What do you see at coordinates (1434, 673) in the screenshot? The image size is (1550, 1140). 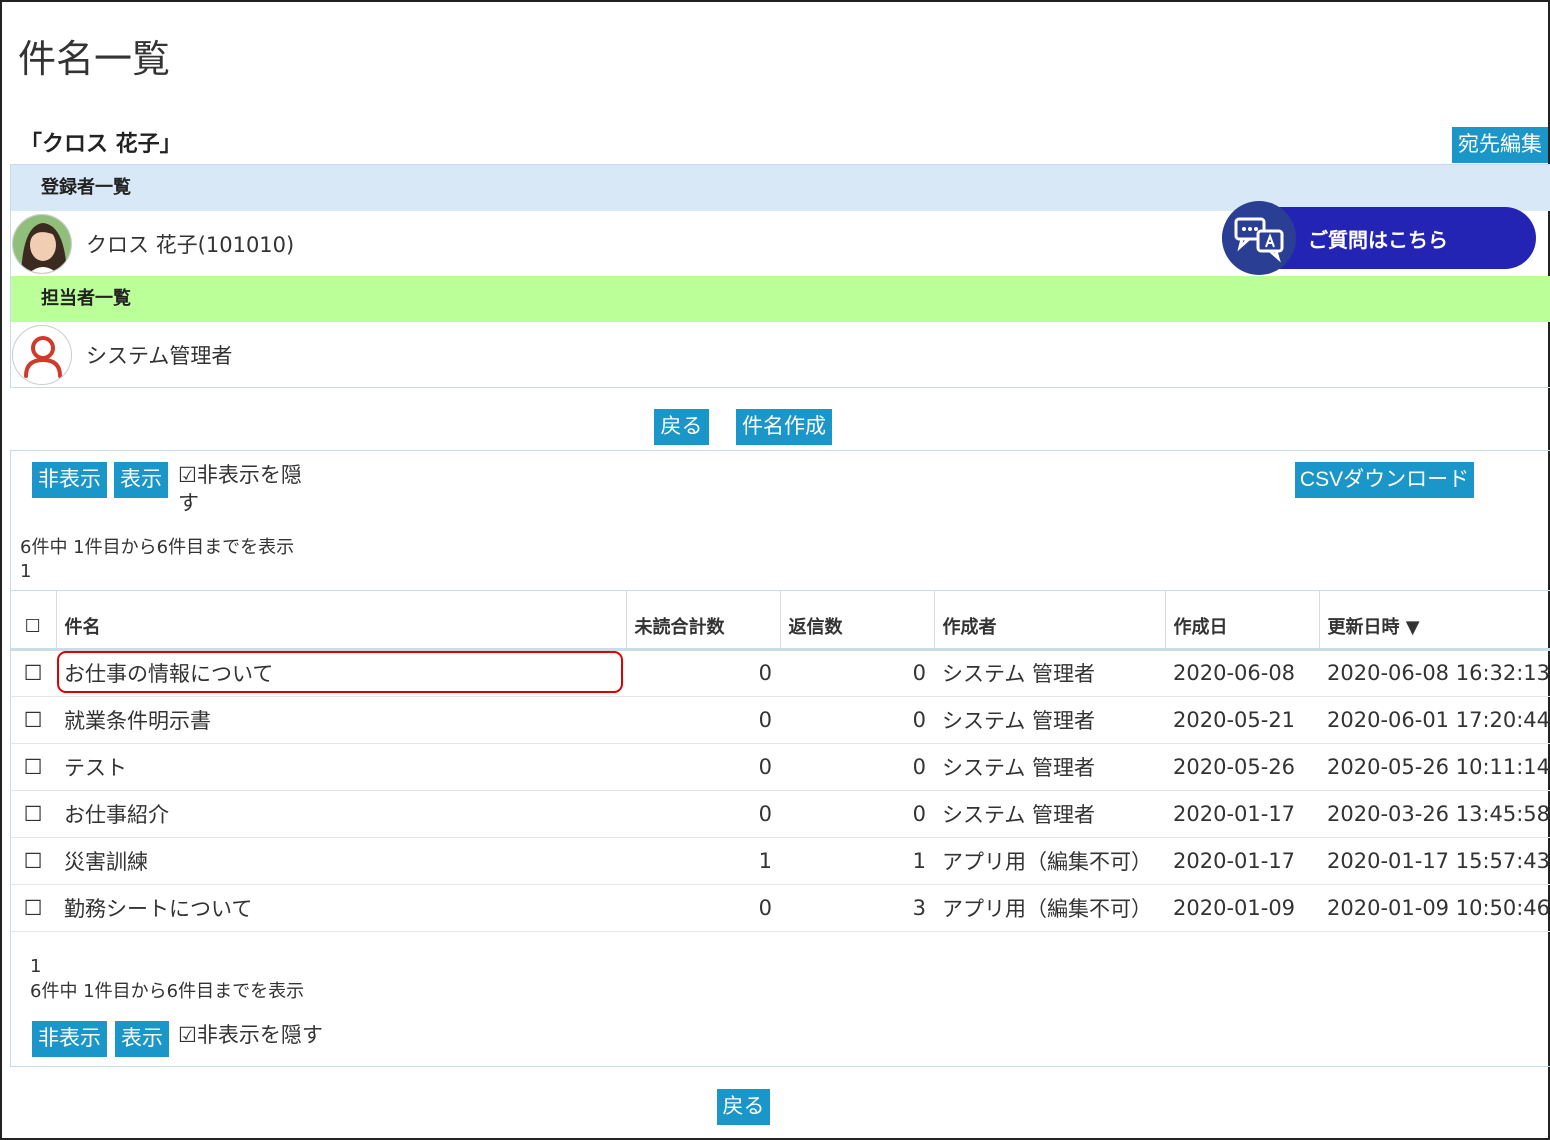 I see `row-updated: 2020-06-08 16:32:13` at bounding box center [1434, 673].